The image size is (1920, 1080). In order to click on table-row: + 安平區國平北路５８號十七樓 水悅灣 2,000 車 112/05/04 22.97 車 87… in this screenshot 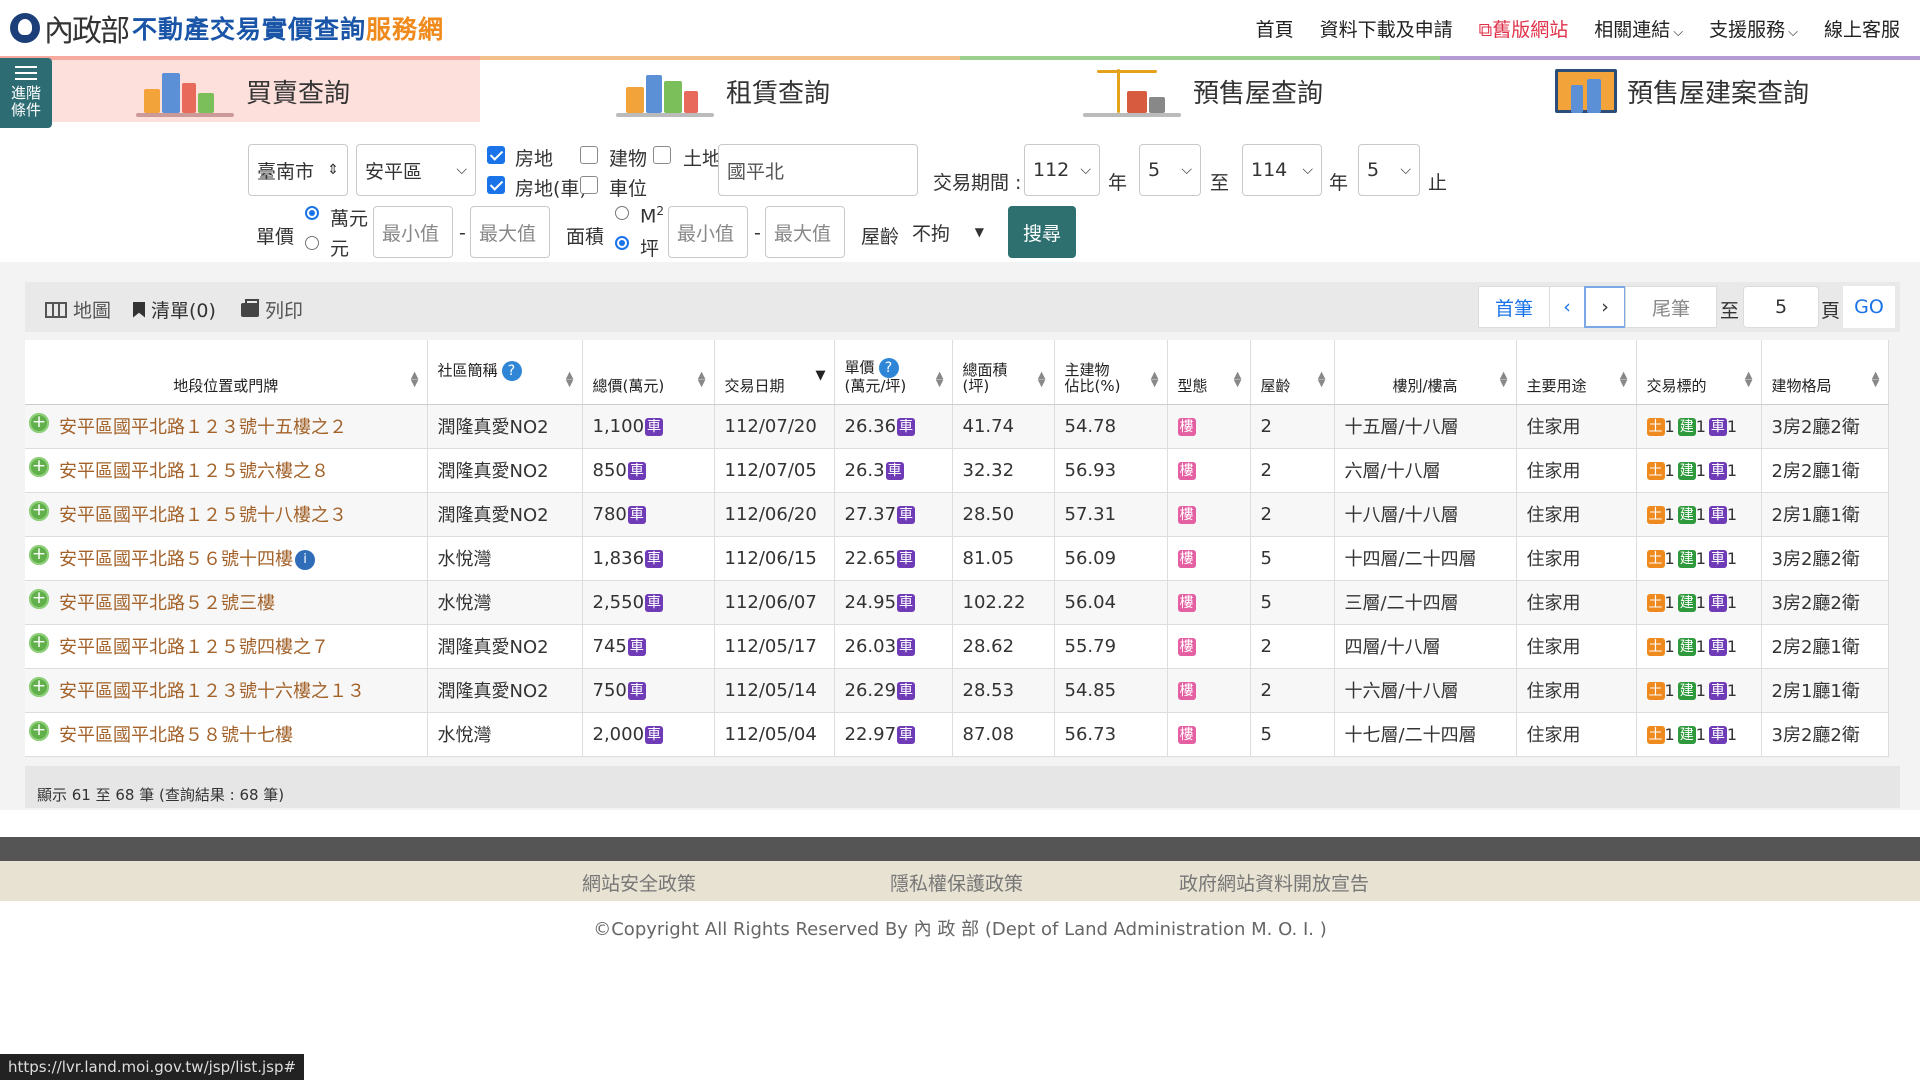, I will do `click(957, 734)`.